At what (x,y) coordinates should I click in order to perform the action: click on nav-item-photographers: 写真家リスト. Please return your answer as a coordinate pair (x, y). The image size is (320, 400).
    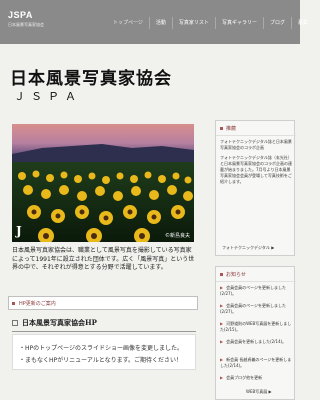
    Looking at the image, I should click on (193, 23).